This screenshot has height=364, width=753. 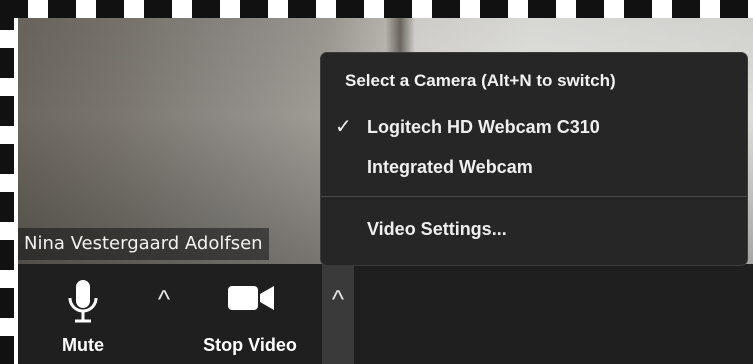 I want to click on audio-options-caret: ^, so click(x=164, y=314).